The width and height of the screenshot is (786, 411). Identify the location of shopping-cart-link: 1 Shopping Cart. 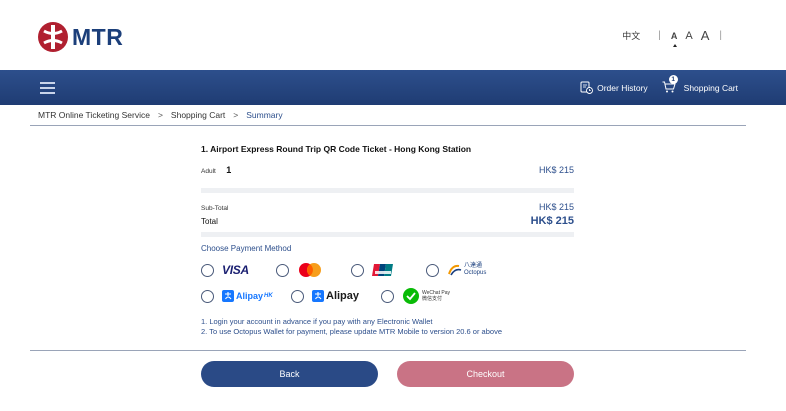
(700, 84).